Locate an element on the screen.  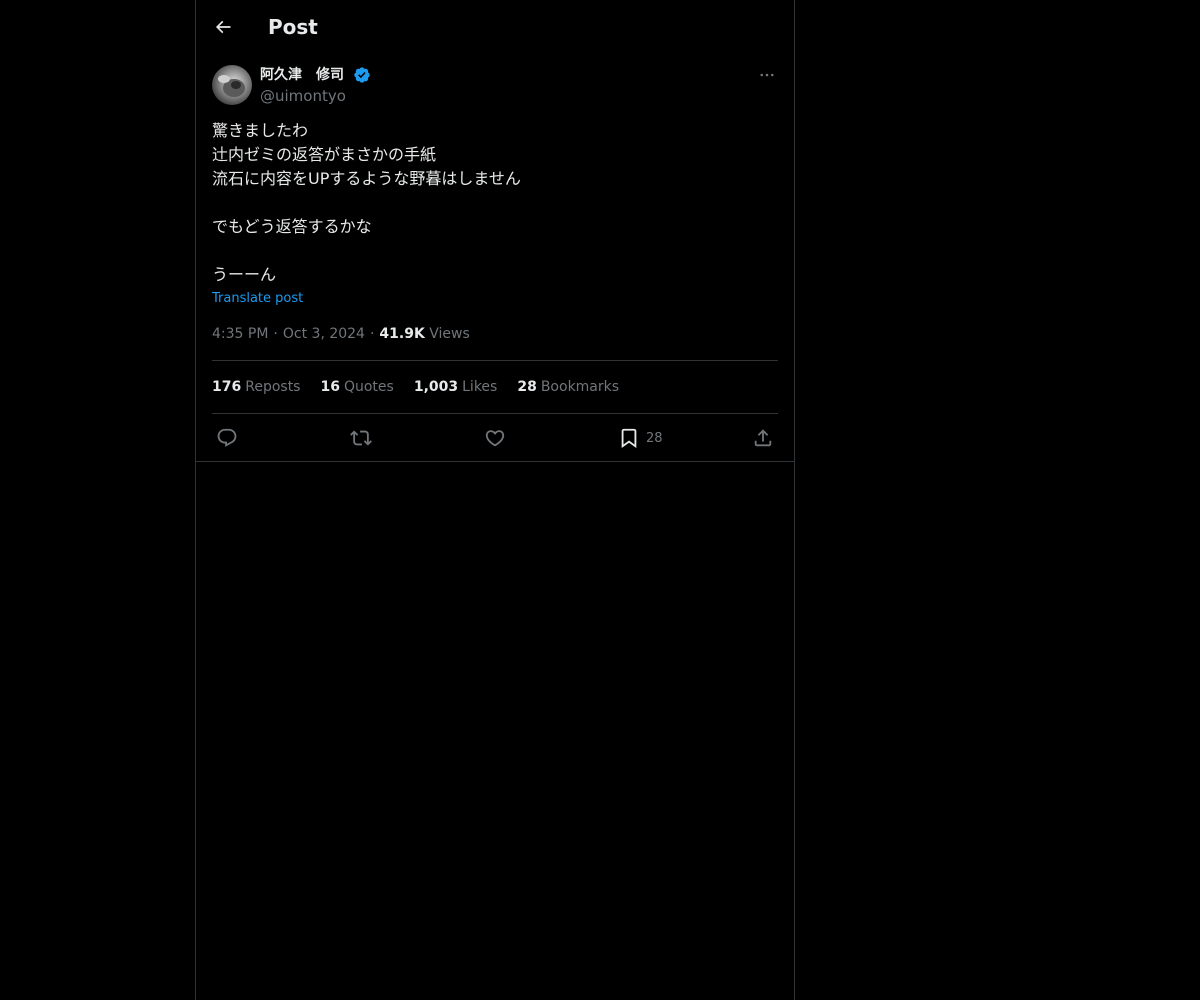
reposts-label: Reposts is located at coordinates (273, 387).